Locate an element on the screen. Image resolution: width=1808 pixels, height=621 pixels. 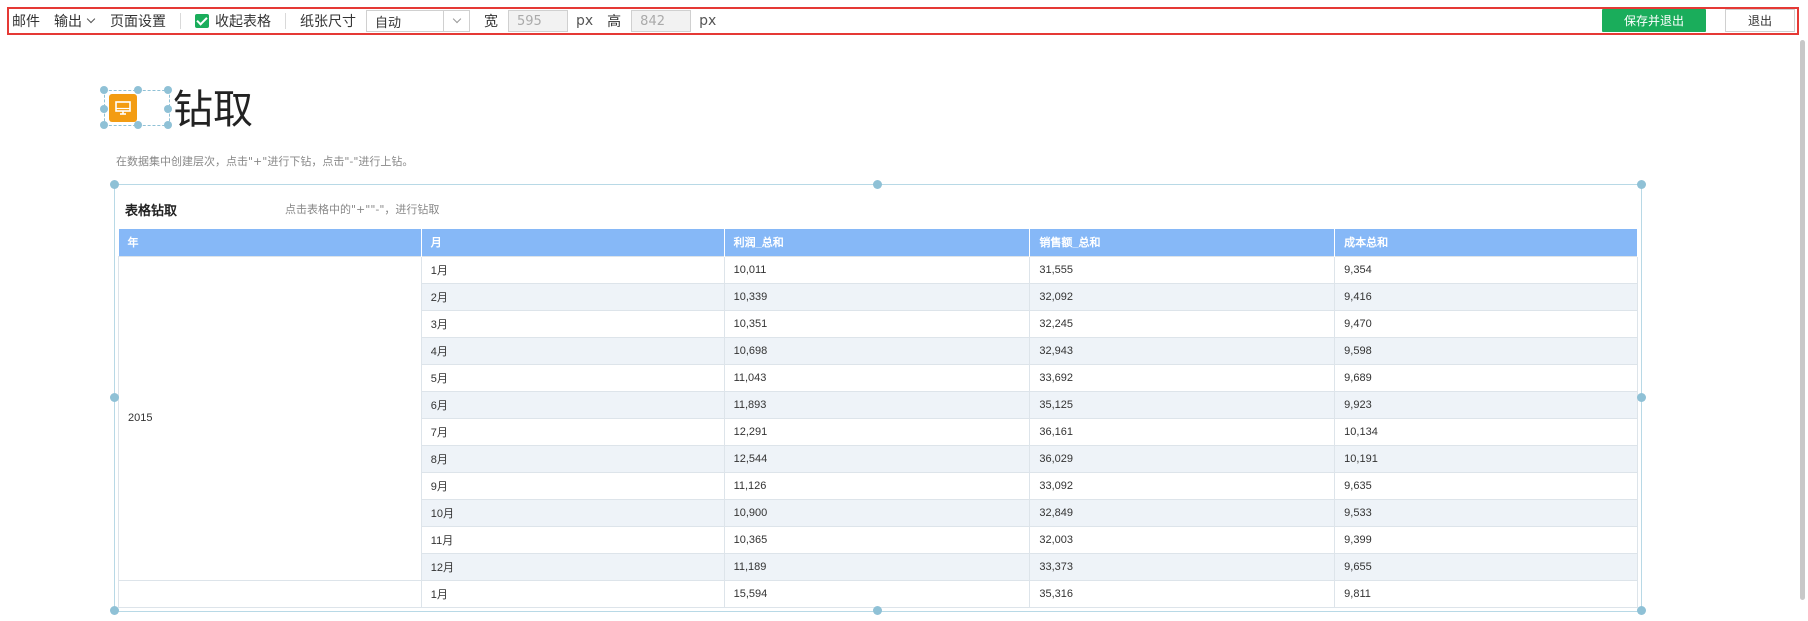
cost-cell: 9,923 is located at coordinates (1486, 404).